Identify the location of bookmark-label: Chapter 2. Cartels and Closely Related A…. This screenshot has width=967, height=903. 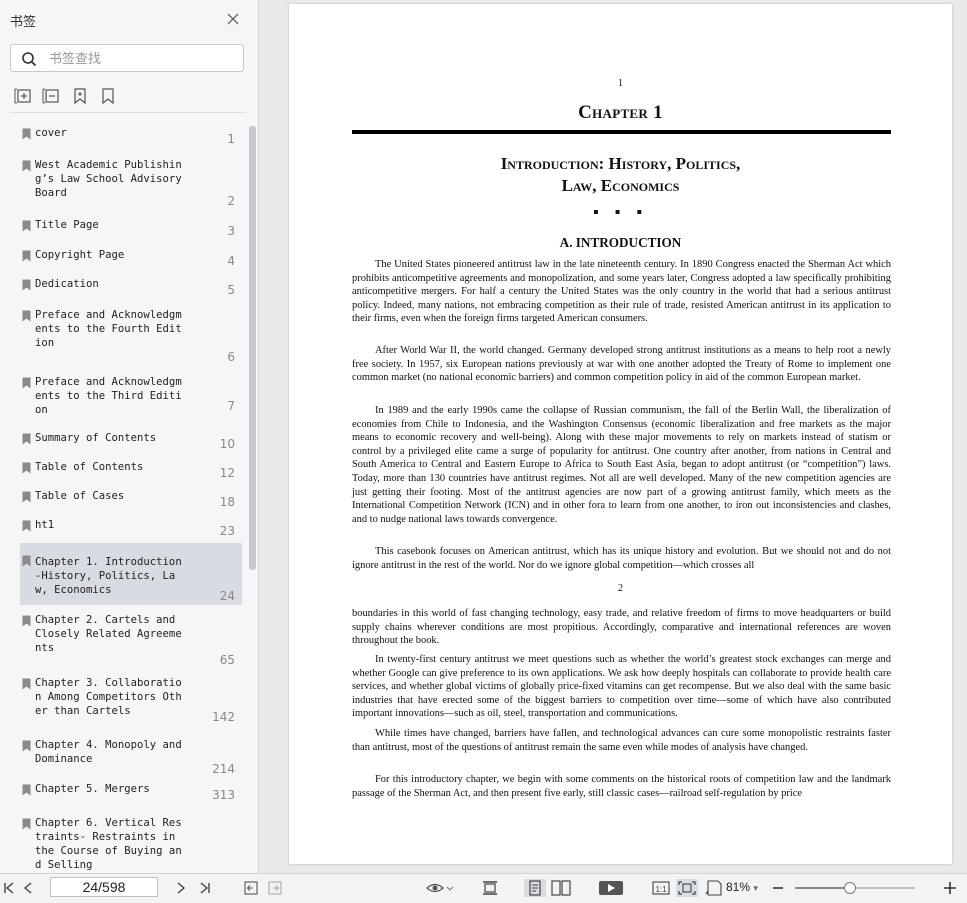
(108, 634).